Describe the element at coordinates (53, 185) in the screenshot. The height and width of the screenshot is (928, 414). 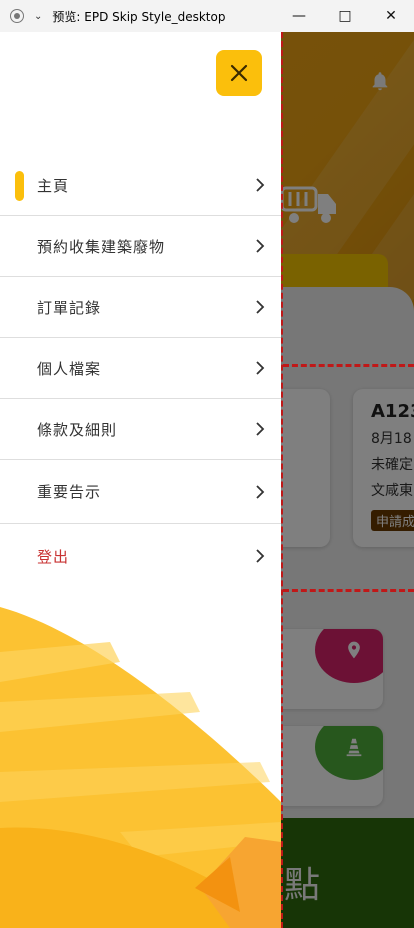
I see `menu-item-label: 主頁` at that location.